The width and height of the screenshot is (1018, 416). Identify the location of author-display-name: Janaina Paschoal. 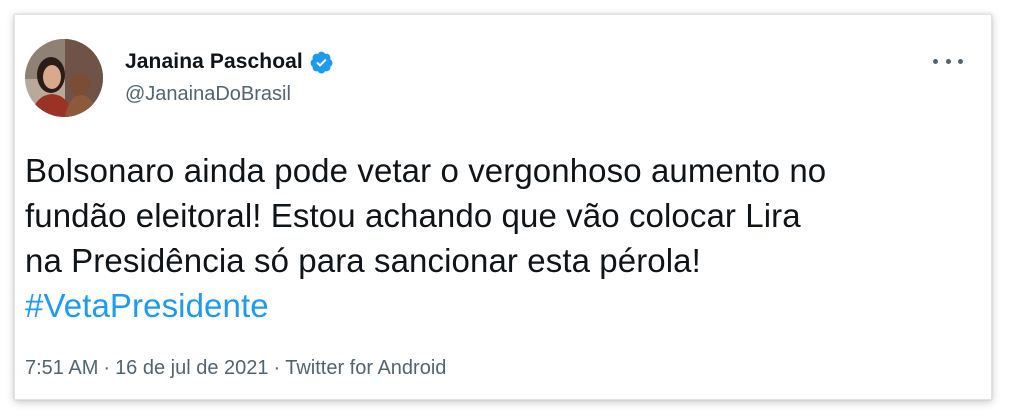
(214, 62).